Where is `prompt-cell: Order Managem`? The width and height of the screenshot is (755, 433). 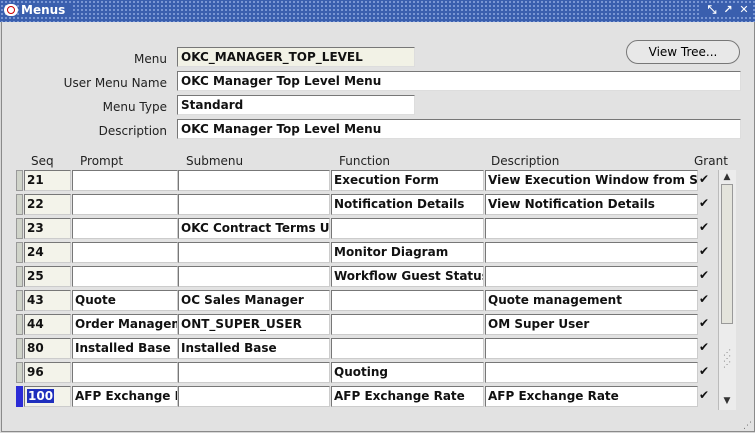 prompt-cell: Order Managem is located at coordinates (125, 324).